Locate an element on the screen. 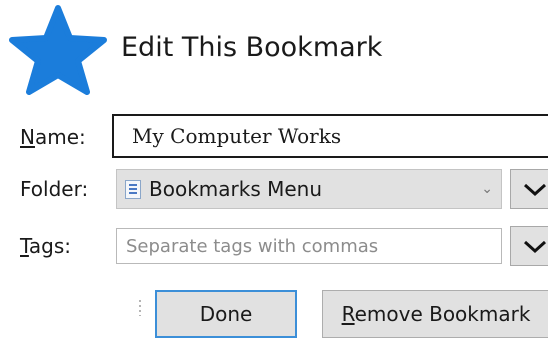 The width and height of the screenshot is (548, 339). tags-label: Tags: is located at coordinates (45, 246).